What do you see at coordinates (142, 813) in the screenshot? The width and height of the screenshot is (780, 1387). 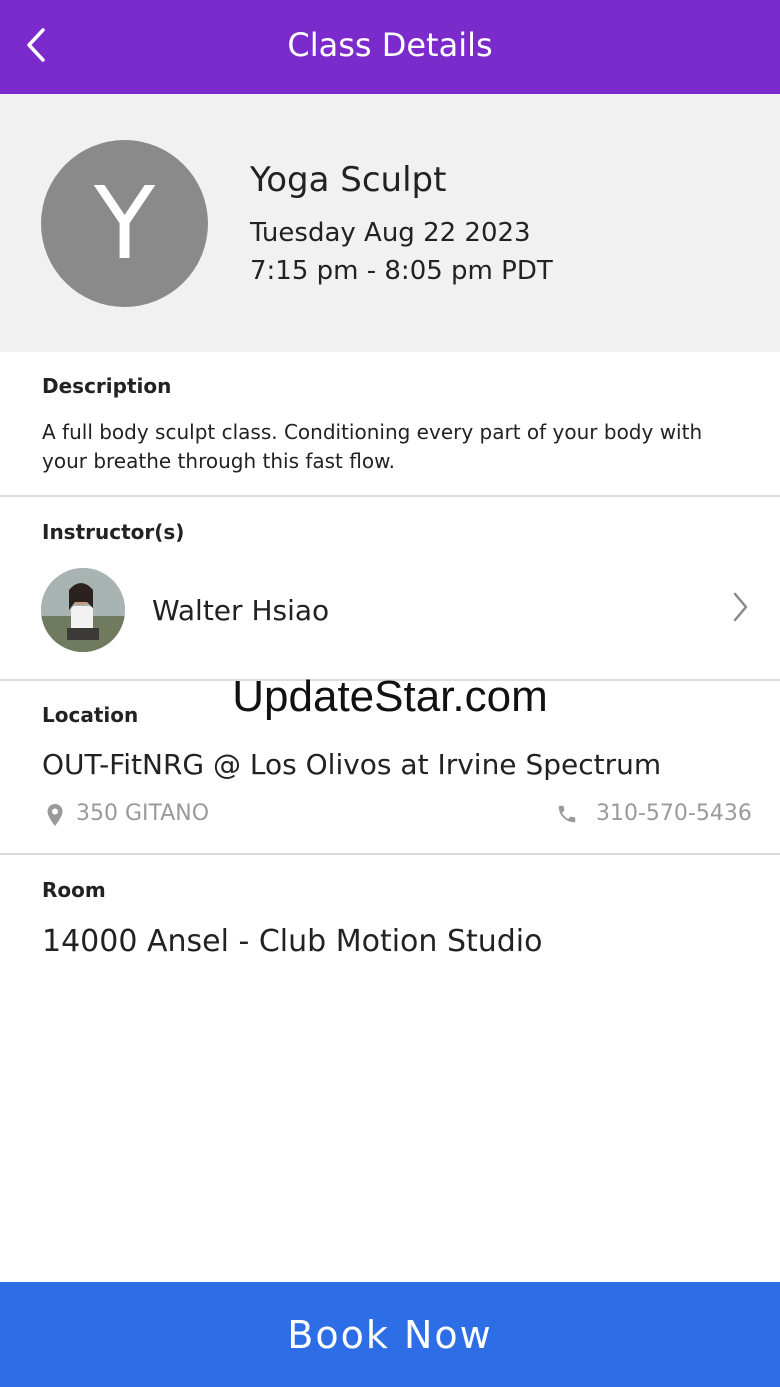 I see `location-address: 350 GITANO` at bounding box center [142, 813].